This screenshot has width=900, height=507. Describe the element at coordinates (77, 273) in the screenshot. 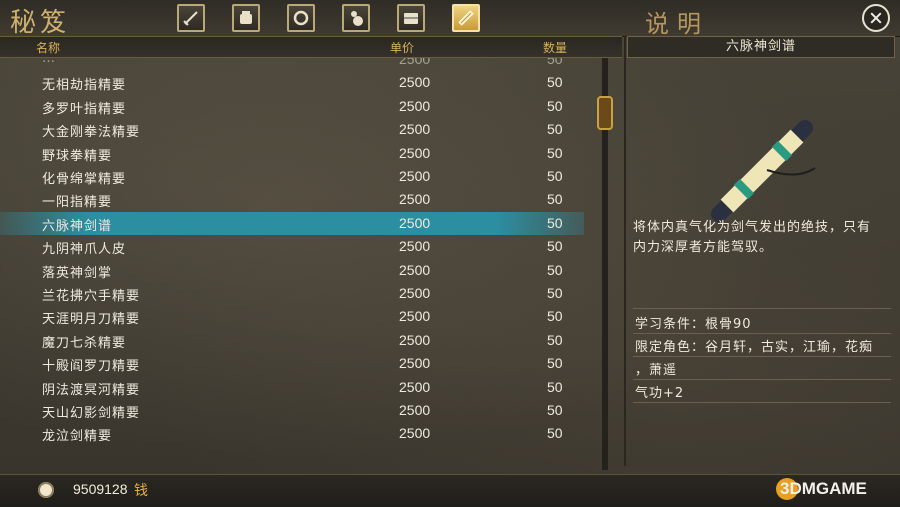

I see `item-name: 落英神剑掌` at that location.